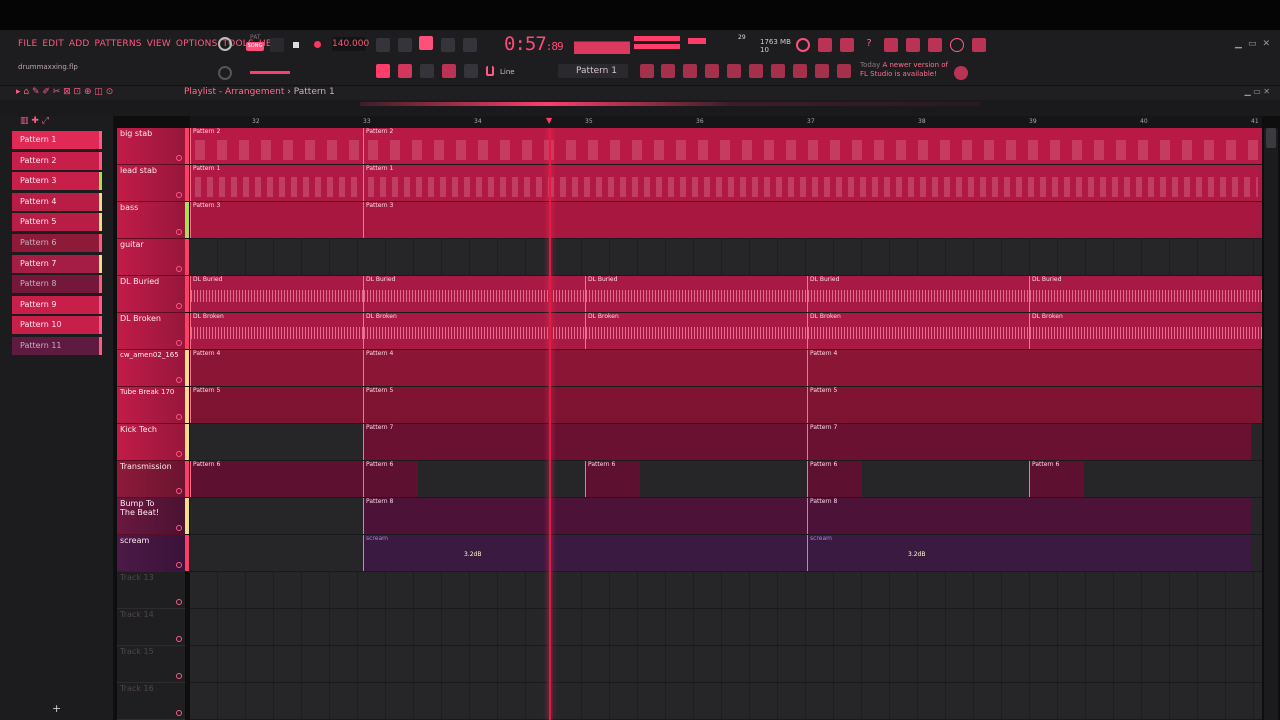 The image size is (1280, 720). Describe the element at coordinates (449, 71) in the screenshot. I see `link-icon` at that location.